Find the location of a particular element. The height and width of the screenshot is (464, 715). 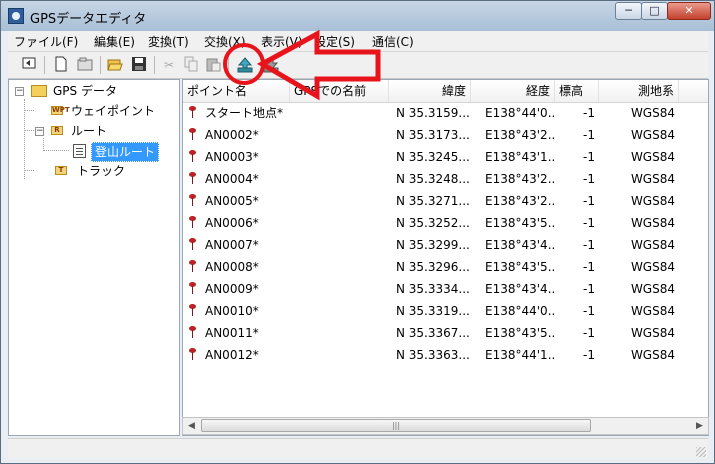

title-bar: GPSデータエディタ ─ □ ✕ is located at coordinates (357, 16).